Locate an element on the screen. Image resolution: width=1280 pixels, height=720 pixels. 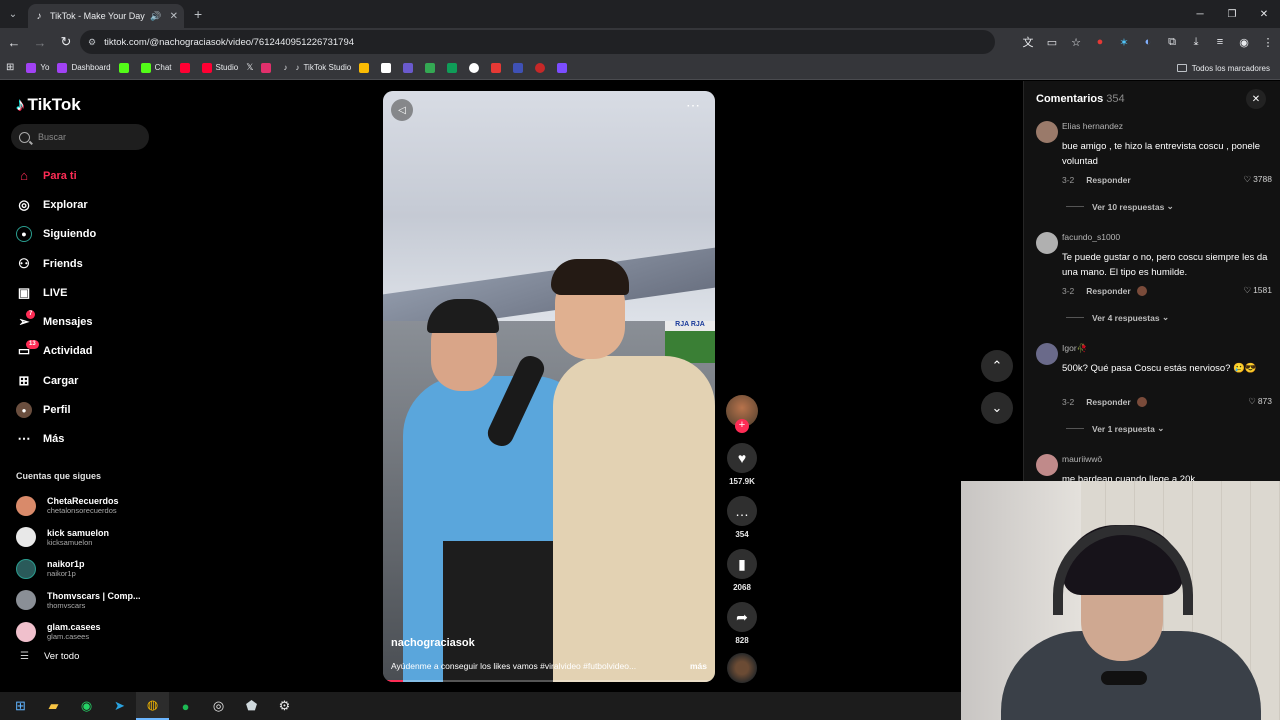
following-account: naikor1p naikor1p is located at coordinates (86, 569).